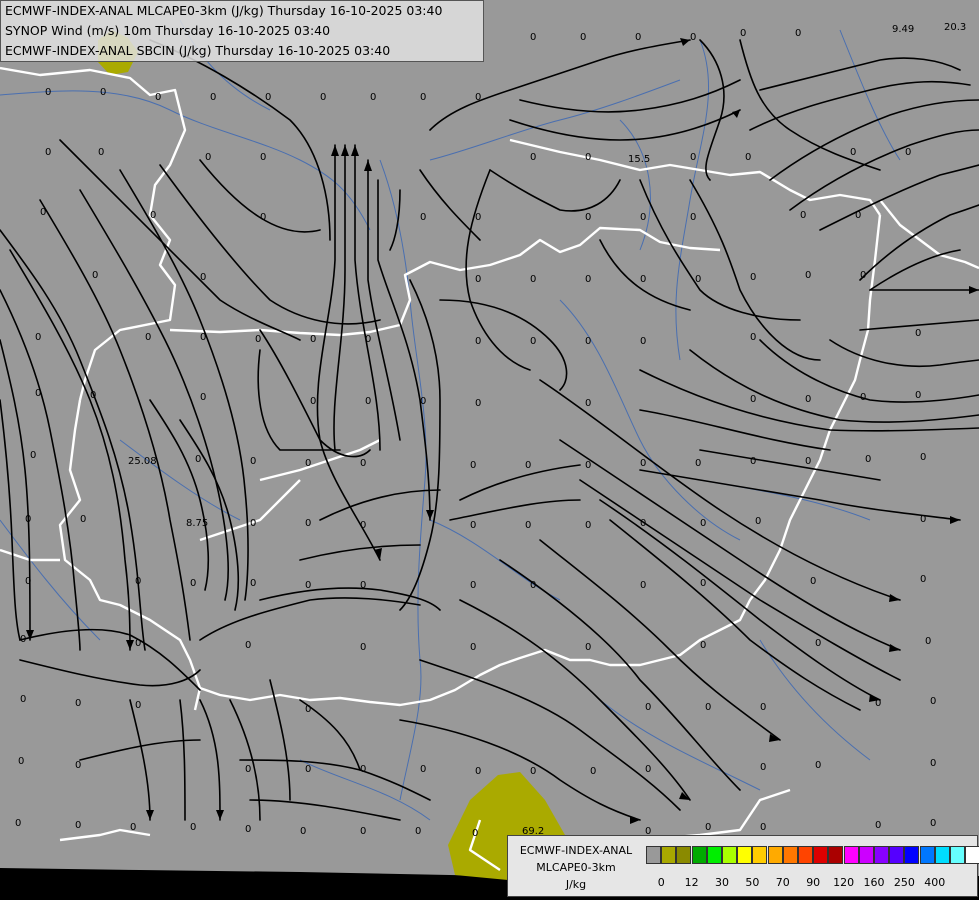 This screenshot has height=900, width=979. Describe the element at coordinates (935, 882) in the screenshot. I see `legend-tick-label: 400` at that location.